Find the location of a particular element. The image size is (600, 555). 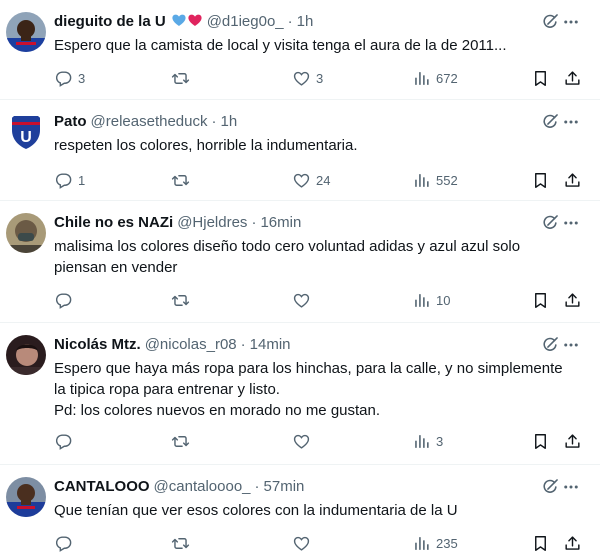

reply-header: CANTALOOO @cantaloooo_ · 57min is located at coordinates (179, 487).